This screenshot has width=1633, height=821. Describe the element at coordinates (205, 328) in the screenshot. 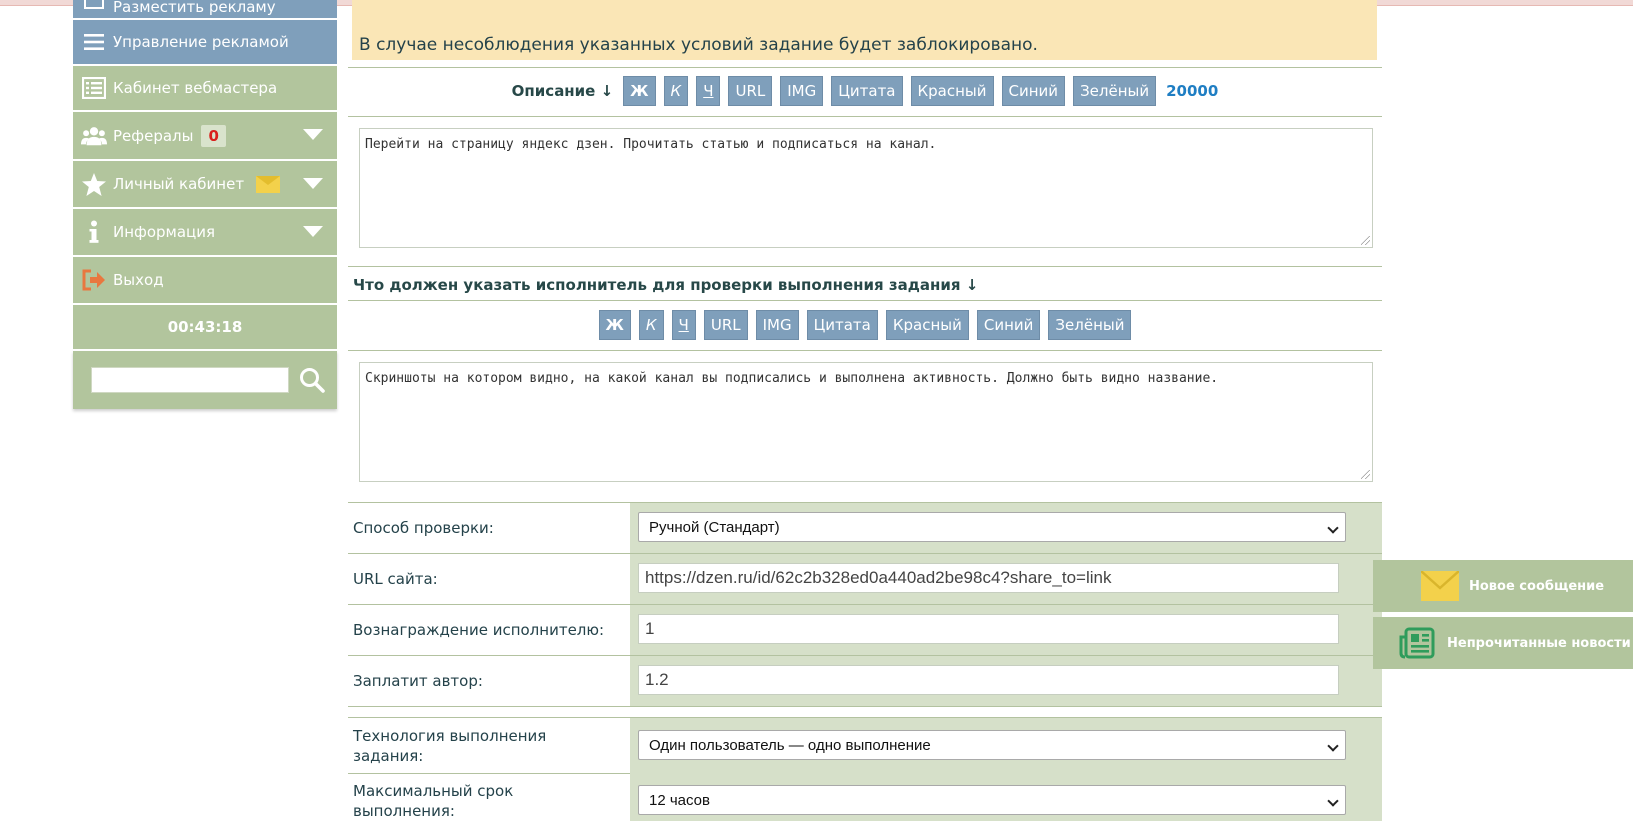

I see `session-timer: 00:43:18` at that location.